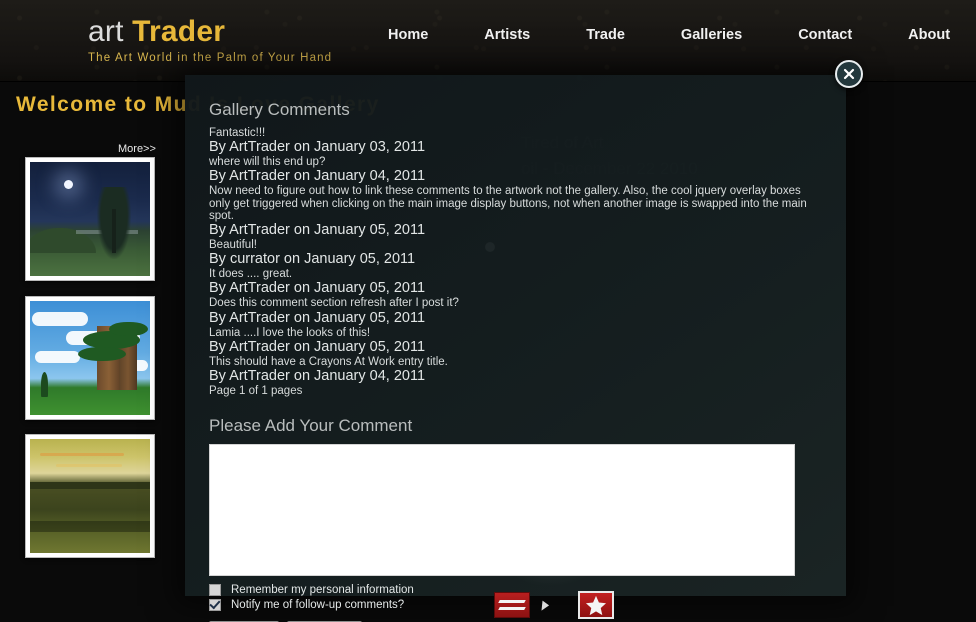 The image size is (976, 622). I want to click on artwork-sky-trees, so click(90, 358).